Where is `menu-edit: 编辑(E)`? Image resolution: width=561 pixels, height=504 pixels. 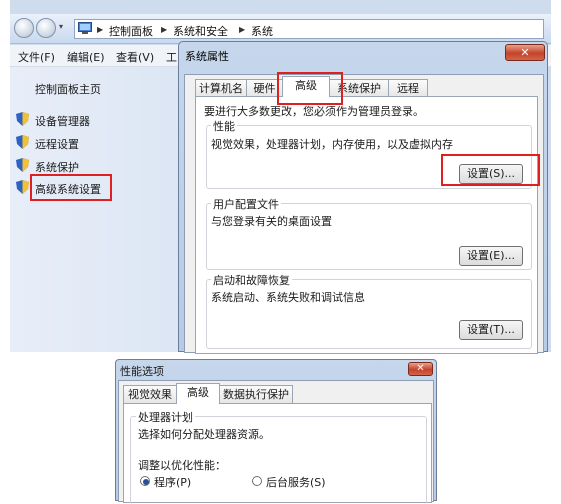 menu-edit: 编辑(E) is located at coordinates (86, 57).